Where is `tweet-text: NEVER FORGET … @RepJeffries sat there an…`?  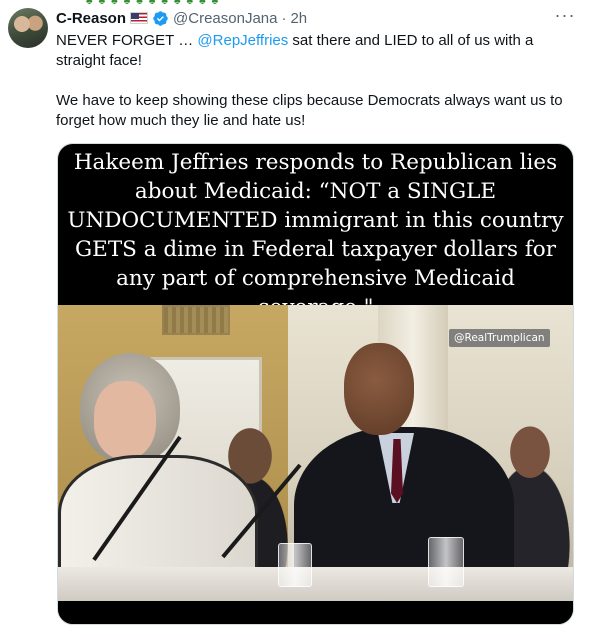
tweet-text: NEVER FORGET … @RepJeffries sat there an… is located at coordinates (316, 81).